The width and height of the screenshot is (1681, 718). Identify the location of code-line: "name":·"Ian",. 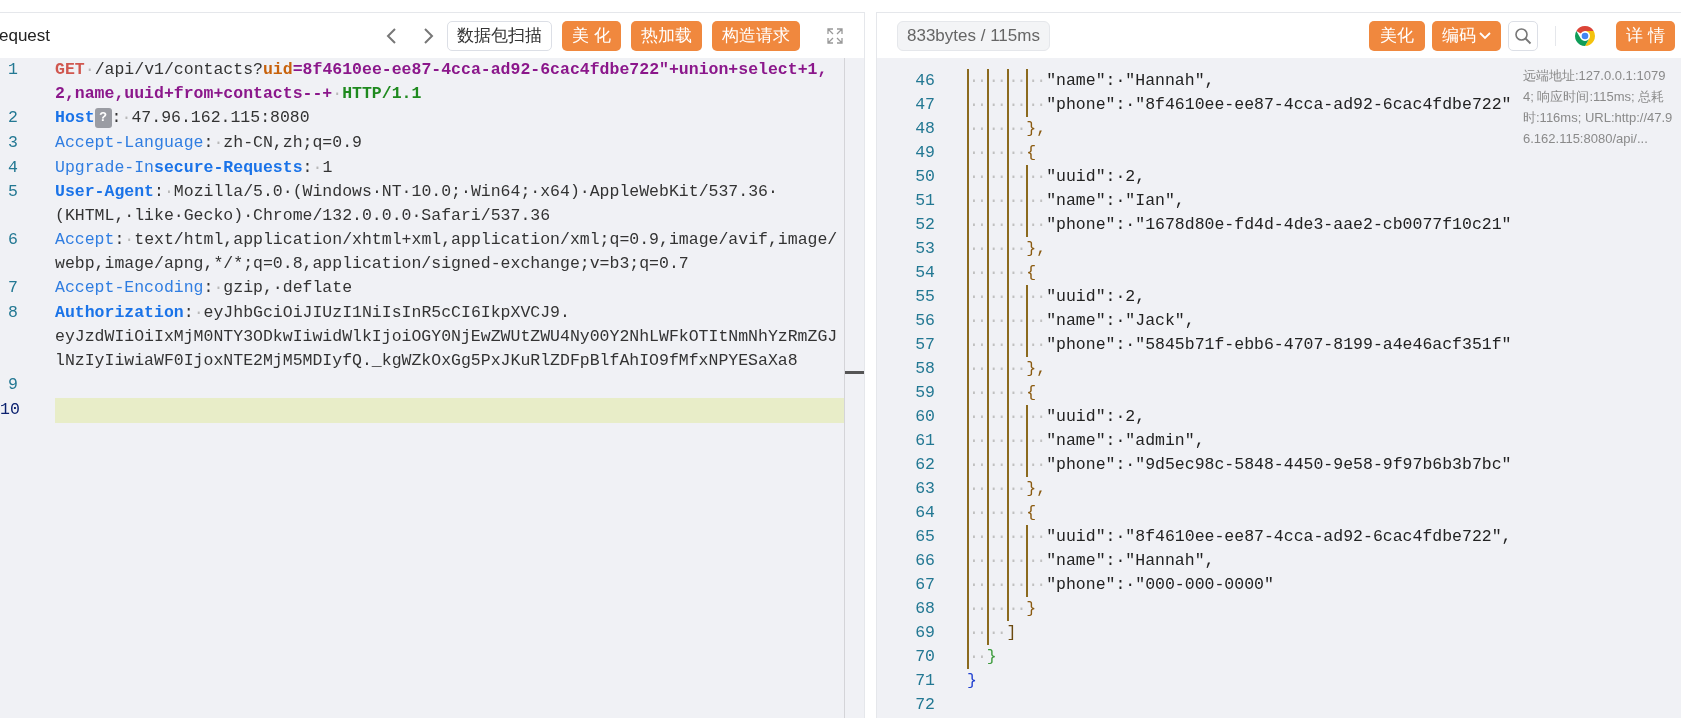
(1115, 201).